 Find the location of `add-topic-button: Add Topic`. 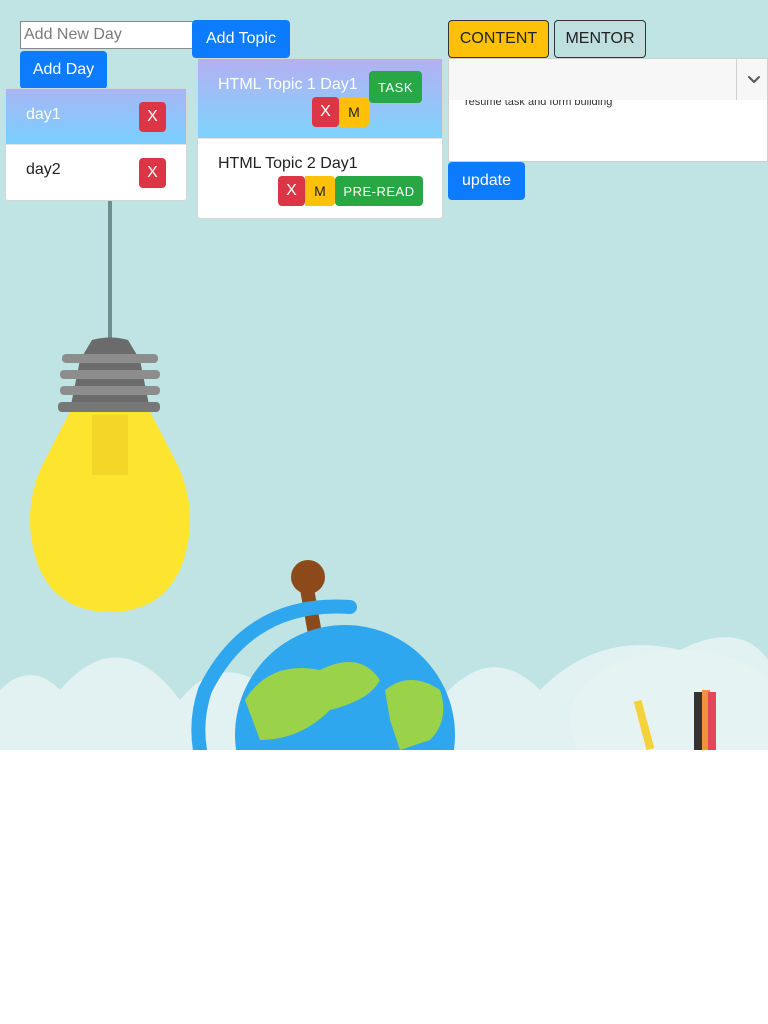

add-topic-button: Add Topic is located at coordinates (241, 39).